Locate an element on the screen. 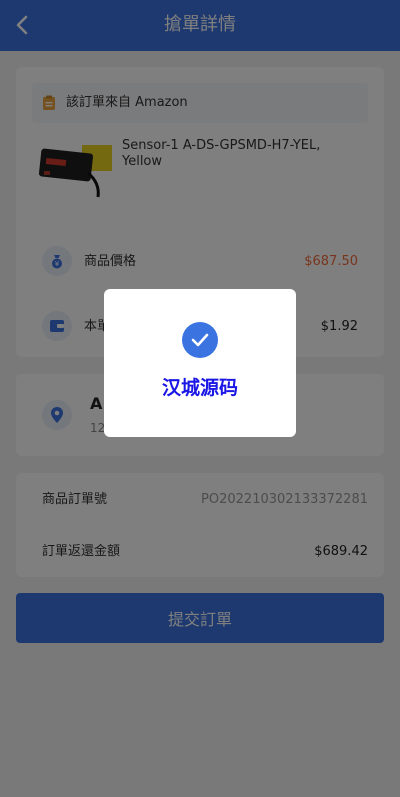 This screenshot has width=400, height=797. success-toast: 汉城源码 is located at coordinates (200, 363).